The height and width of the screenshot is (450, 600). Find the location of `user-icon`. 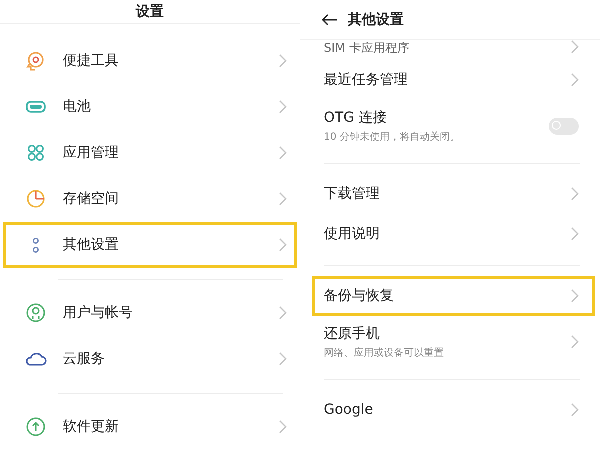

user-icon is located at coordinates (36, 313).